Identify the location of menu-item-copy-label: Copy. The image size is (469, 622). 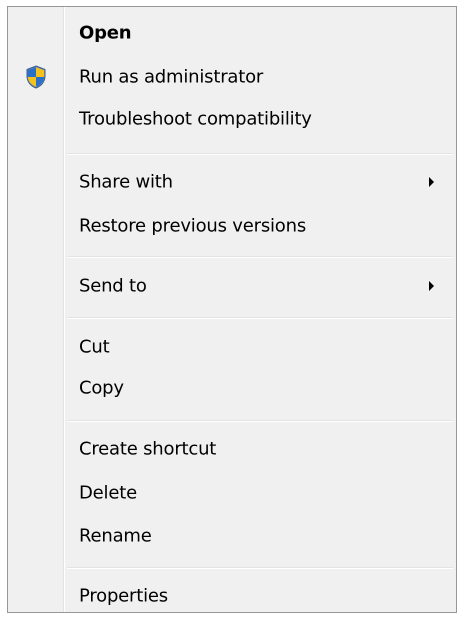
(101, 388).